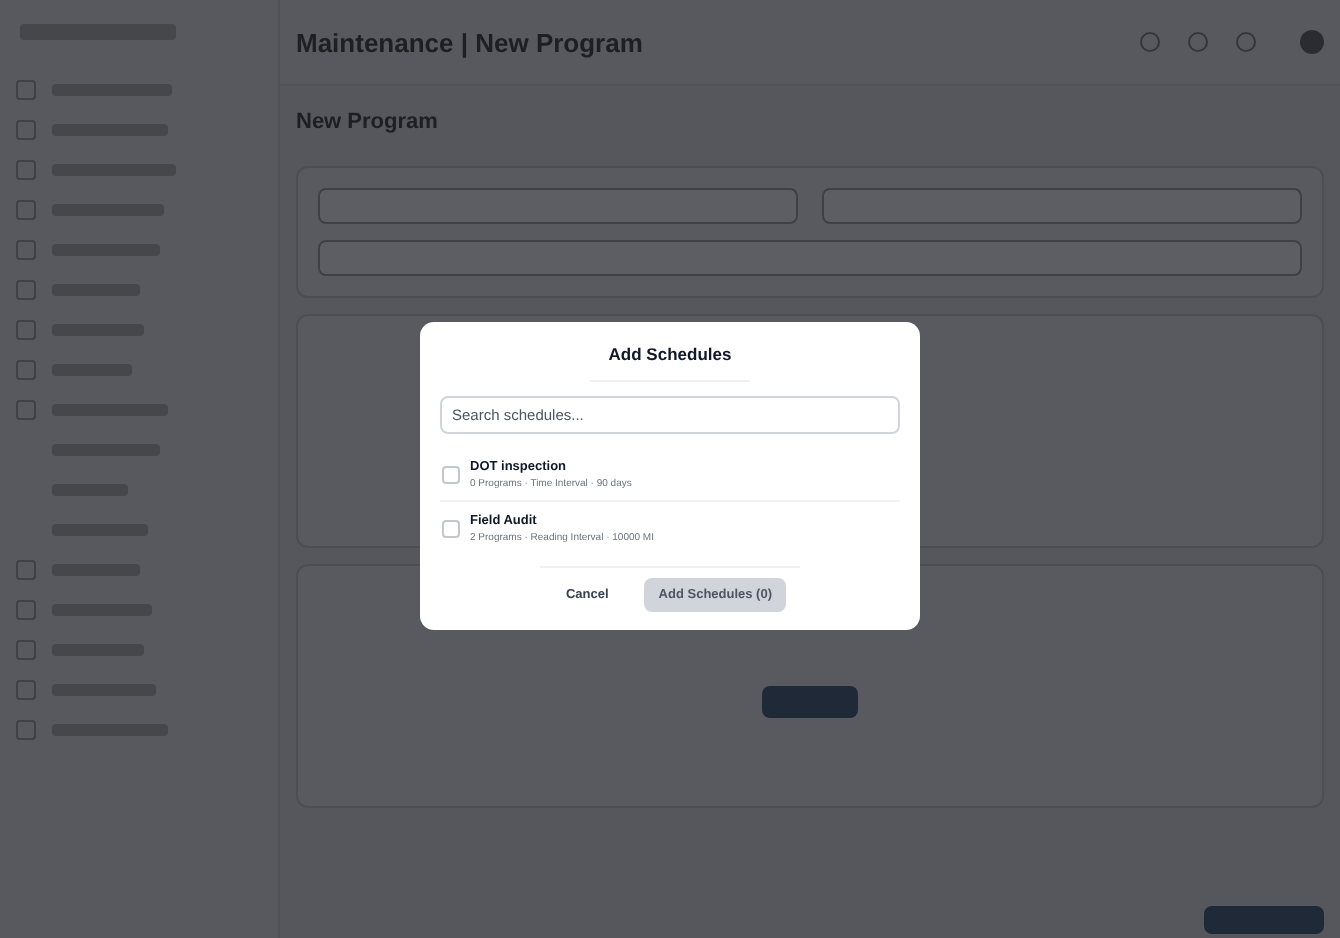 Image resolution: width=1340 pixels, height=938 pixels. What do you see at coordinates (1264, 920) in the screenshot?
I see `save-button` at bounding box center [1264, 920].